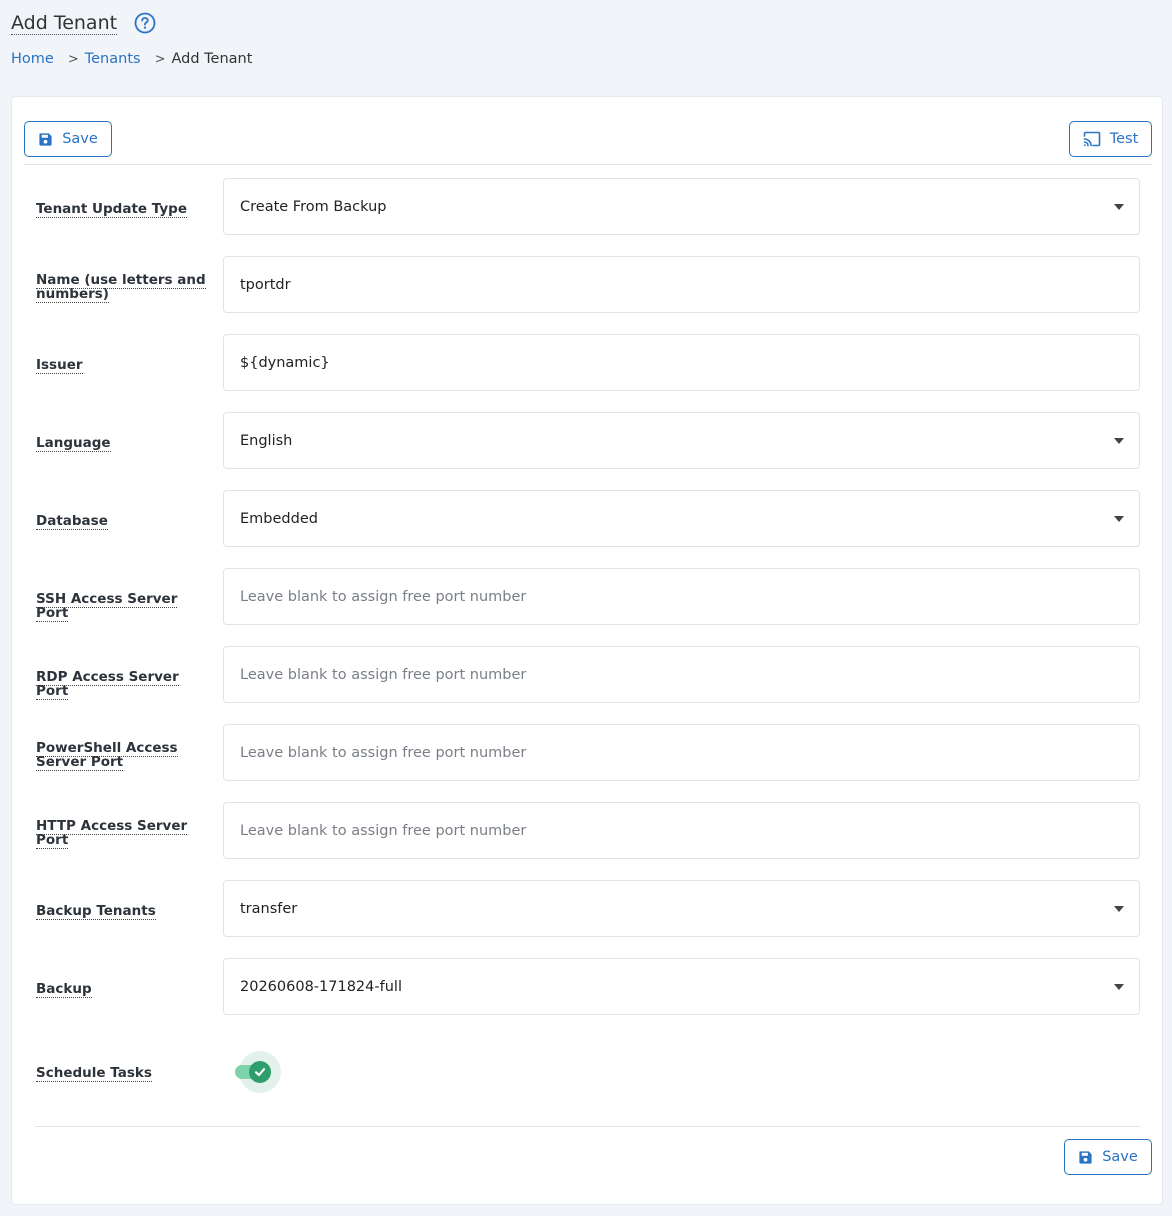 This screenshot has height=1216, width=1172. I want to click on issuer-input: ${dynamic}, so click(681, 362).